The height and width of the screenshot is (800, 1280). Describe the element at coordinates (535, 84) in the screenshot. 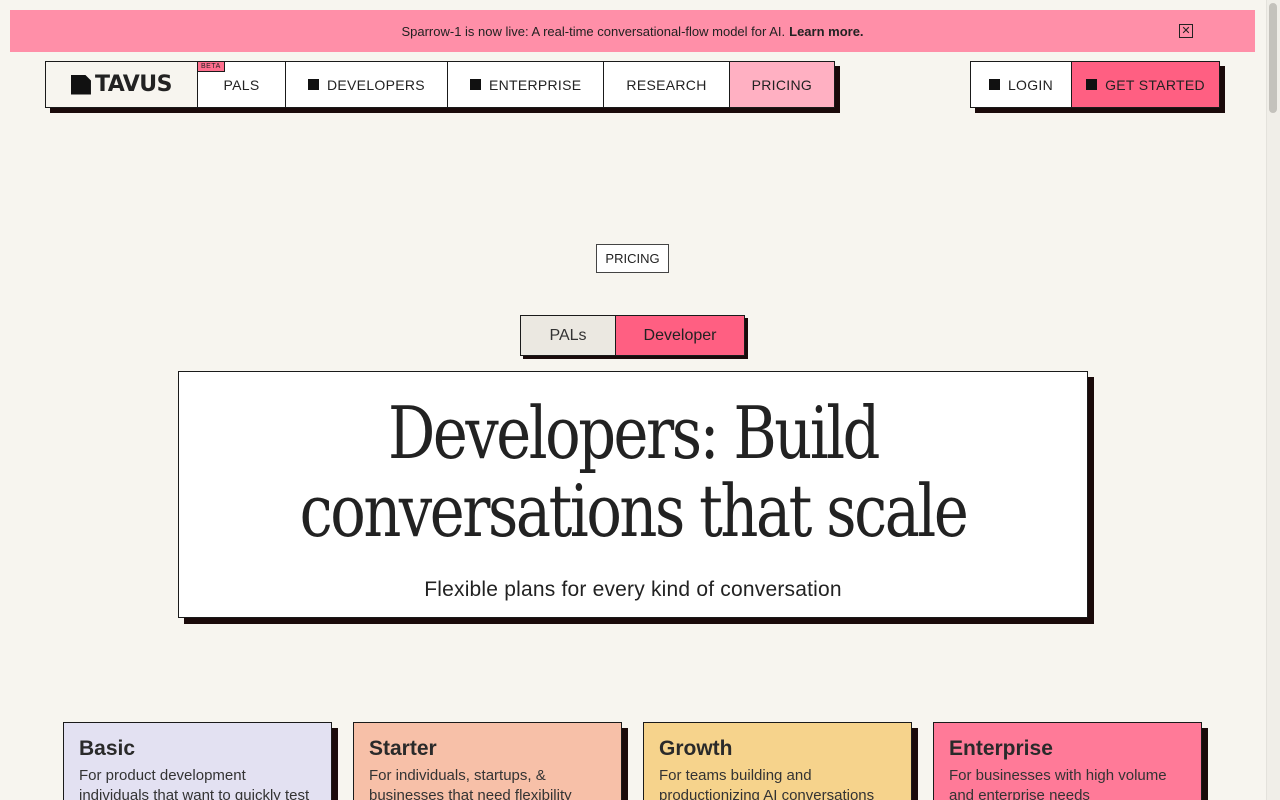

I see `nav-item-label: ENTERPRISE` at that location.